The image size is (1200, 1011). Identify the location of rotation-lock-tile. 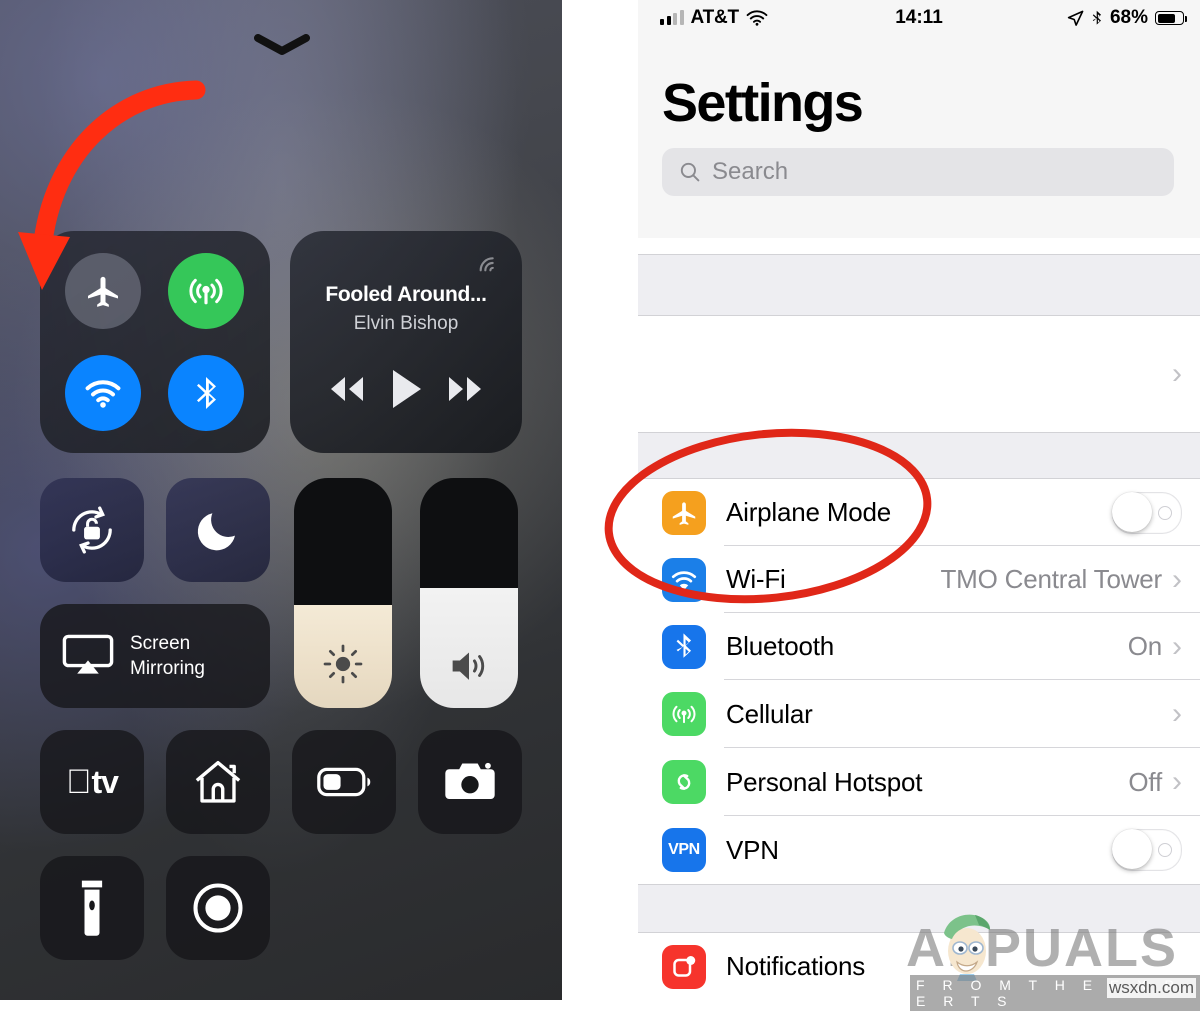
(92, 530).